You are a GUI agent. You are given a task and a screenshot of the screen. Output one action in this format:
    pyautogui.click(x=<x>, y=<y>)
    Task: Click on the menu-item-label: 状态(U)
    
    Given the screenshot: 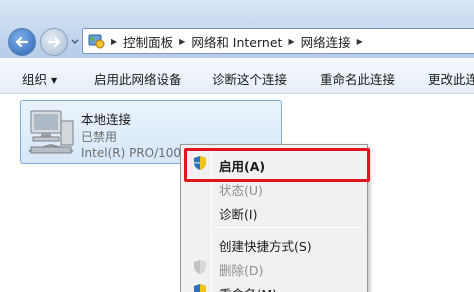 What is the action you would take?
    pyautogui.click(x=241, y=190)
    